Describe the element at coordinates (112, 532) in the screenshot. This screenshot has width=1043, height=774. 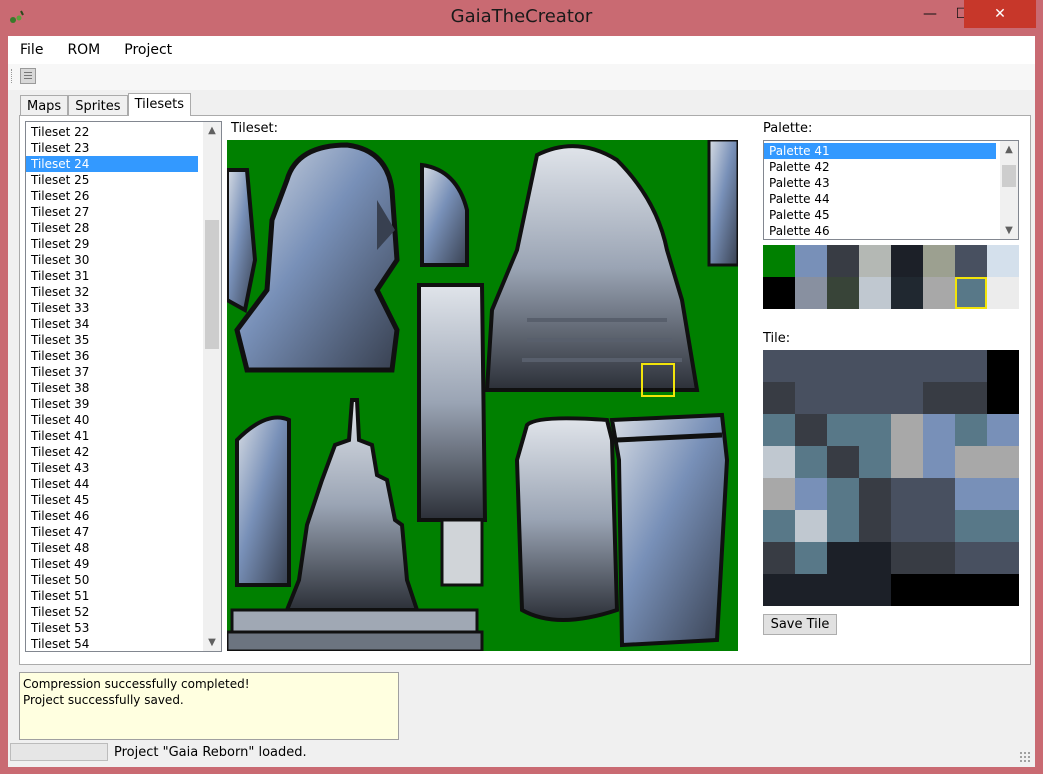
I see `tileset-list-item: Tileset 47` at that location.